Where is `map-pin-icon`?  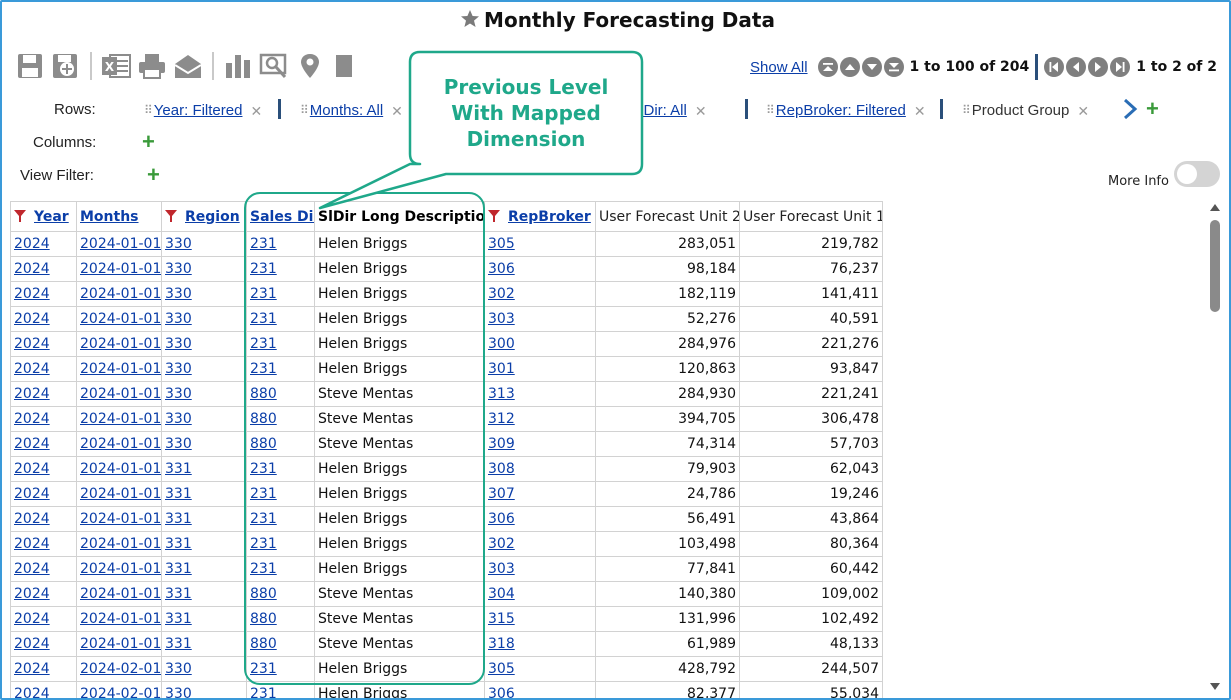 map-pin-icon is located at coordinates (310, 66).